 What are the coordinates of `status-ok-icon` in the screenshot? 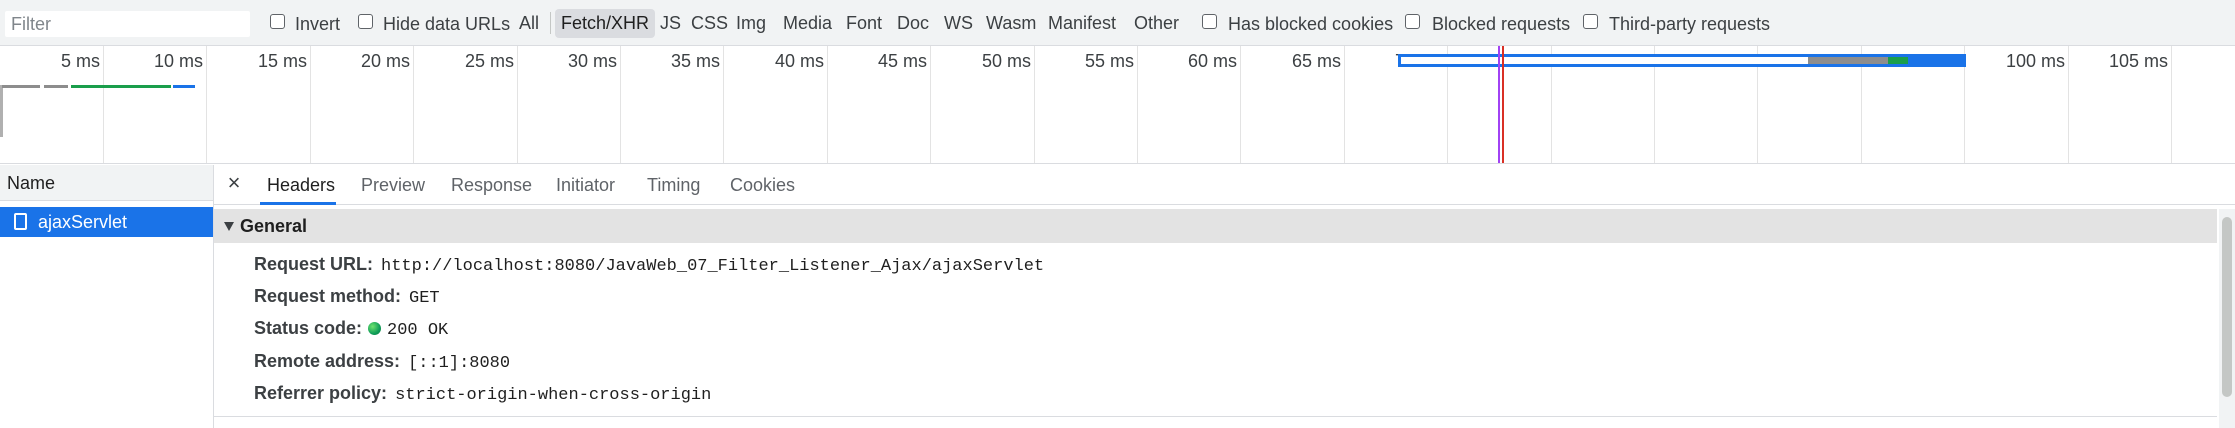 It's located at (375, 328).